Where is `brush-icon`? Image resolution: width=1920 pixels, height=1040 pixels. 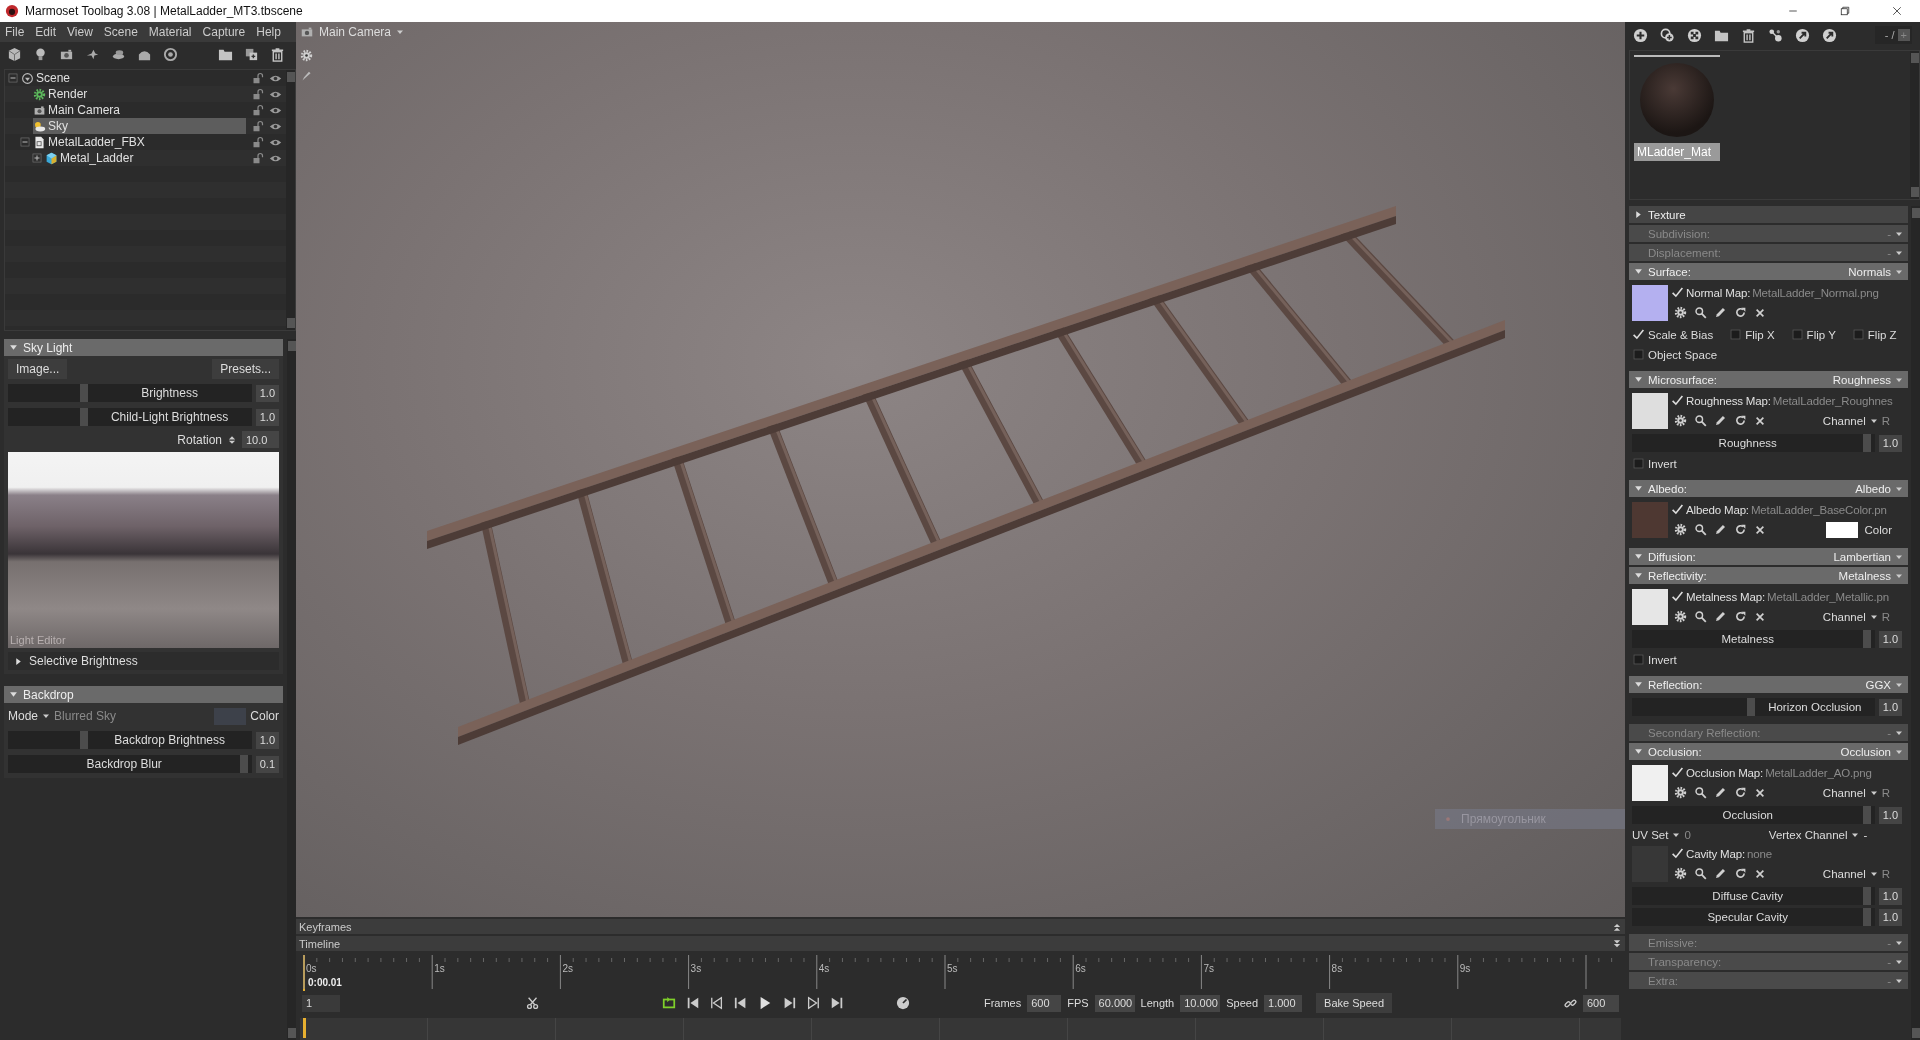 brush-icon is located at coordinates (306, 76).